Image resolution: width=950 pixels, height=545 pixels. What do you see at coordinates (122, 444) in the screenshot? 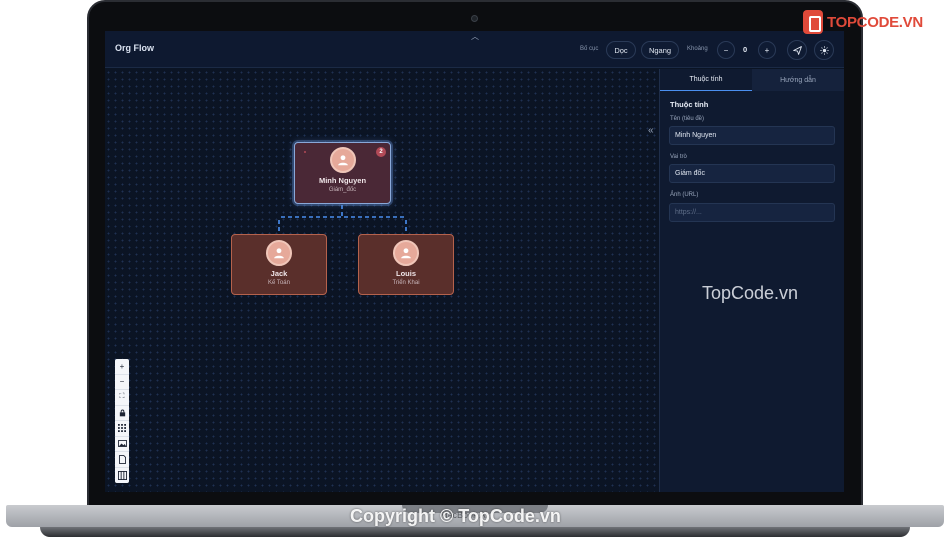
I see `image-export-icon` at bounding box center [122, 444].